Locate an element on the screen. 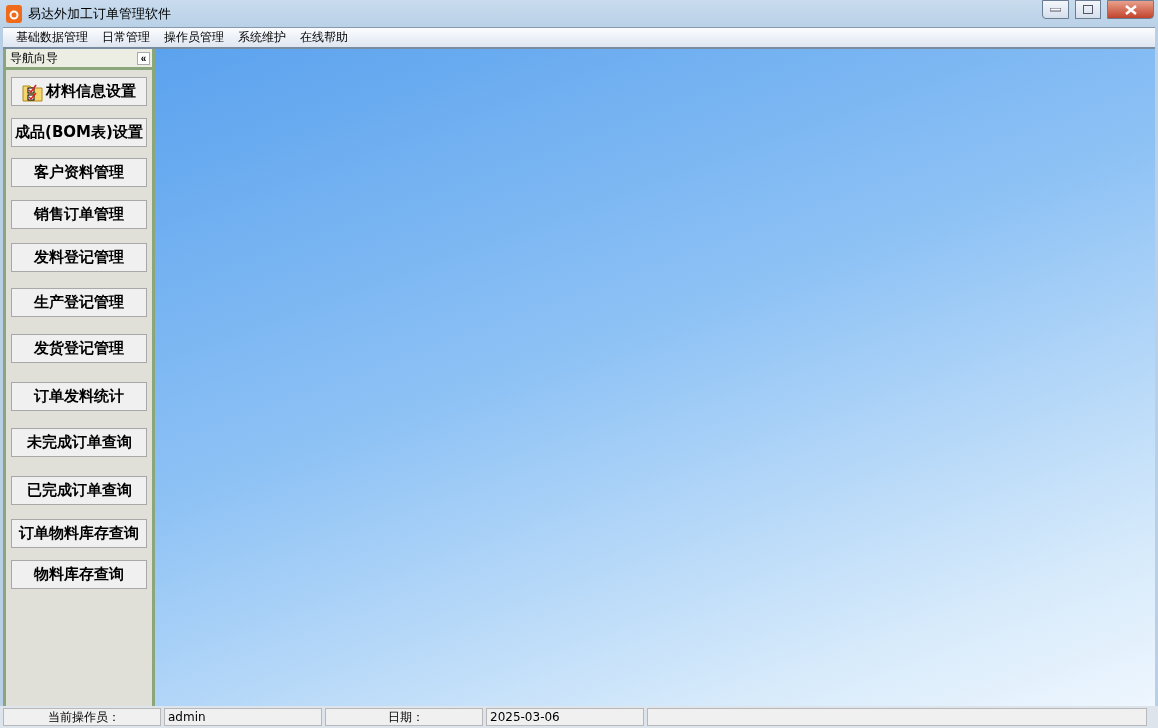  close-icon is located at coordinates (1130, 9).